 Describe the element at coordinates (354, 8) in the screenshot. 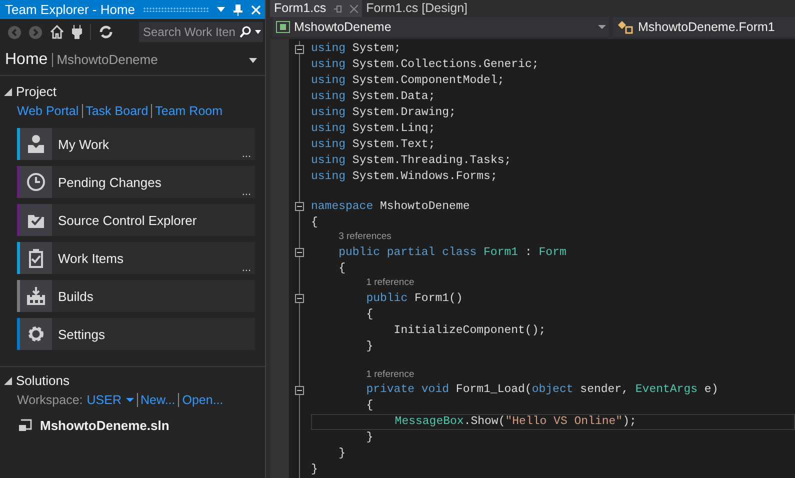

I see `close-icon` at that location.